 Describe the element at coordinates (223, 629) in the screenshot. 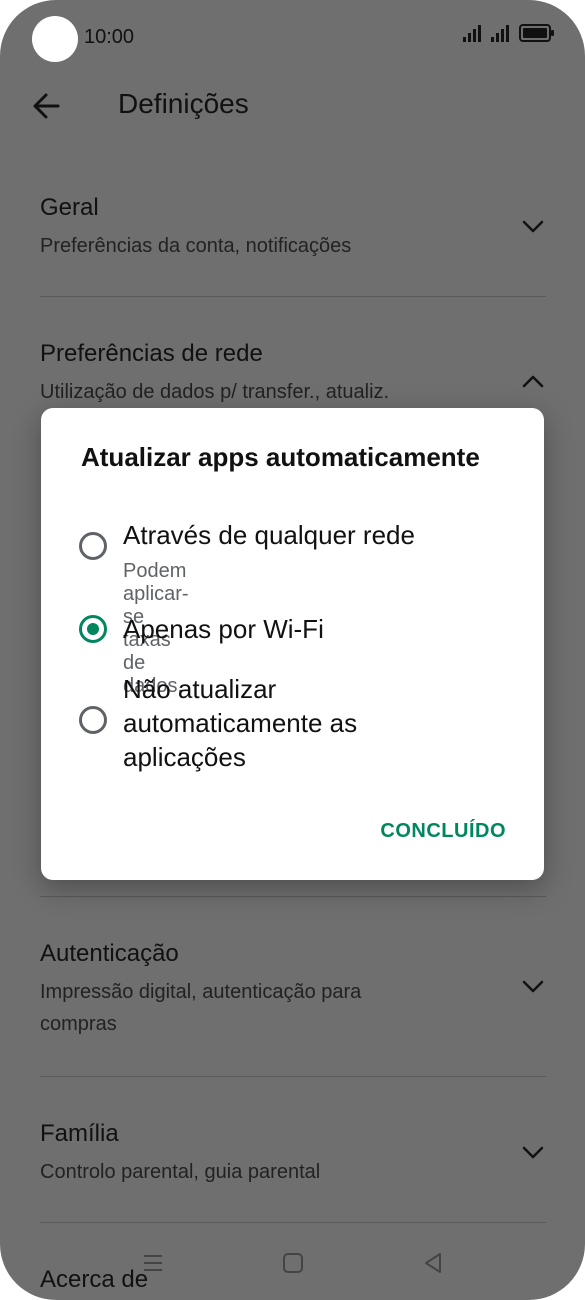

I see `option-label: Apenas por Wi-Fi` at that location.